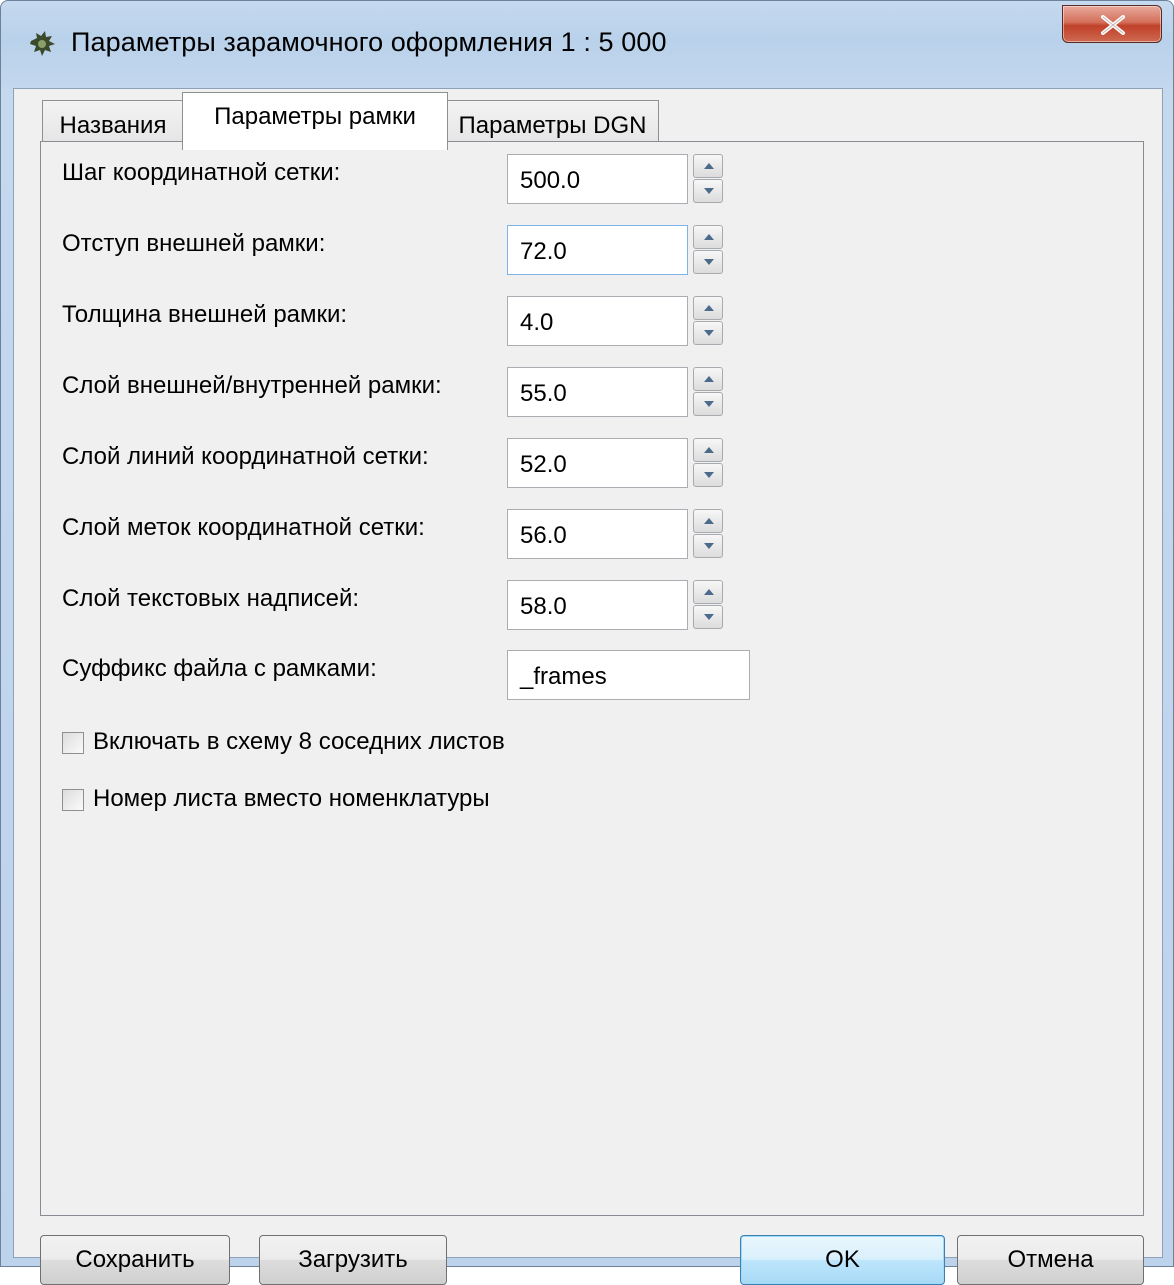 This screenshot has width=1174, height=1285. What do you see at coordinates (299, 742) in the screenshot?
I see `include-neighbor-sheets-label: Включать в схему 8 соседних листов` at bounding box center [299, 742].